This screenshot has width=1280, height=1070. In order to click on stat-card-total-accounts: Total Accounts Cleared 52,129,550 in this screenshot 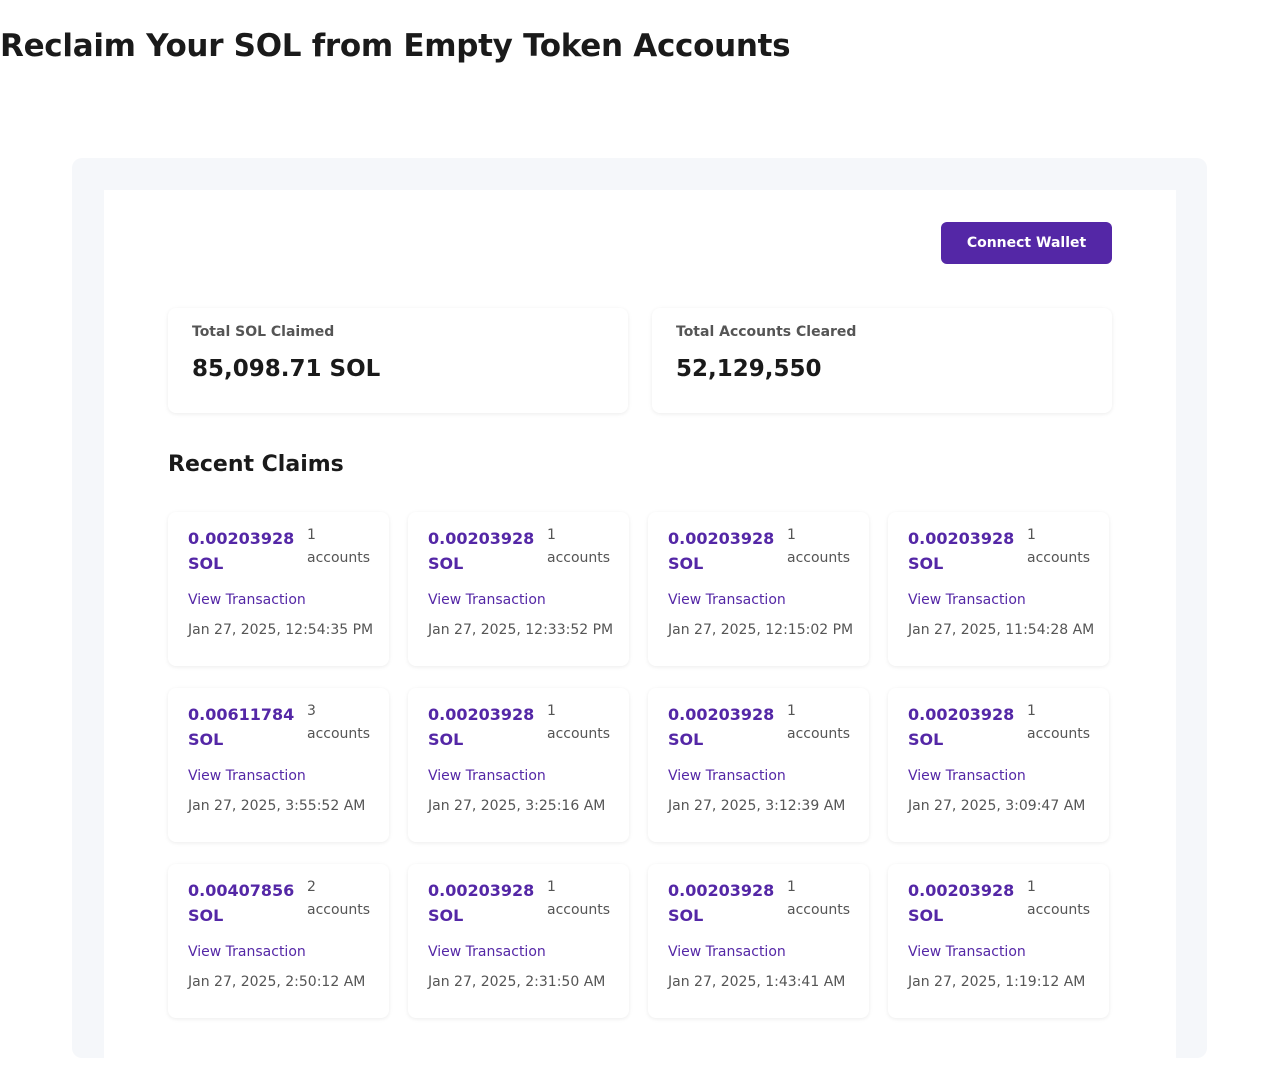, I will do `click(882, 360)`.